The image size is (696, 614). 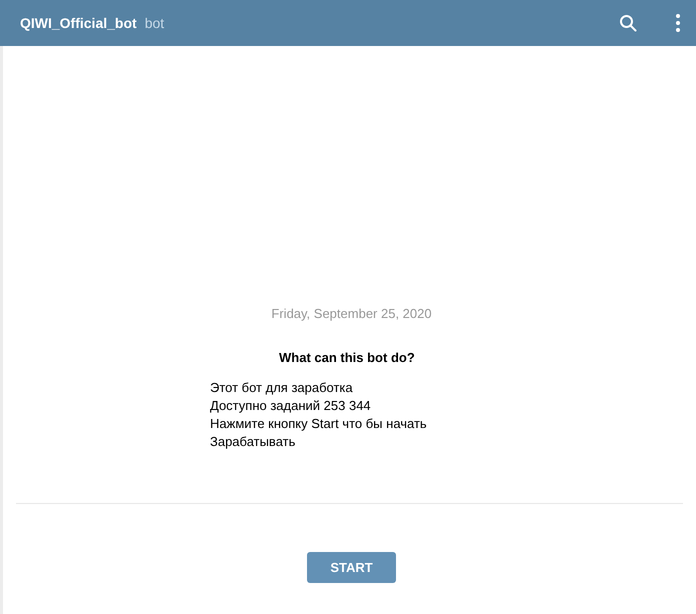 What do you see at coordinates (678, 23) in the screenshot?
I see `more-icon` at bounding box center [678, 23].